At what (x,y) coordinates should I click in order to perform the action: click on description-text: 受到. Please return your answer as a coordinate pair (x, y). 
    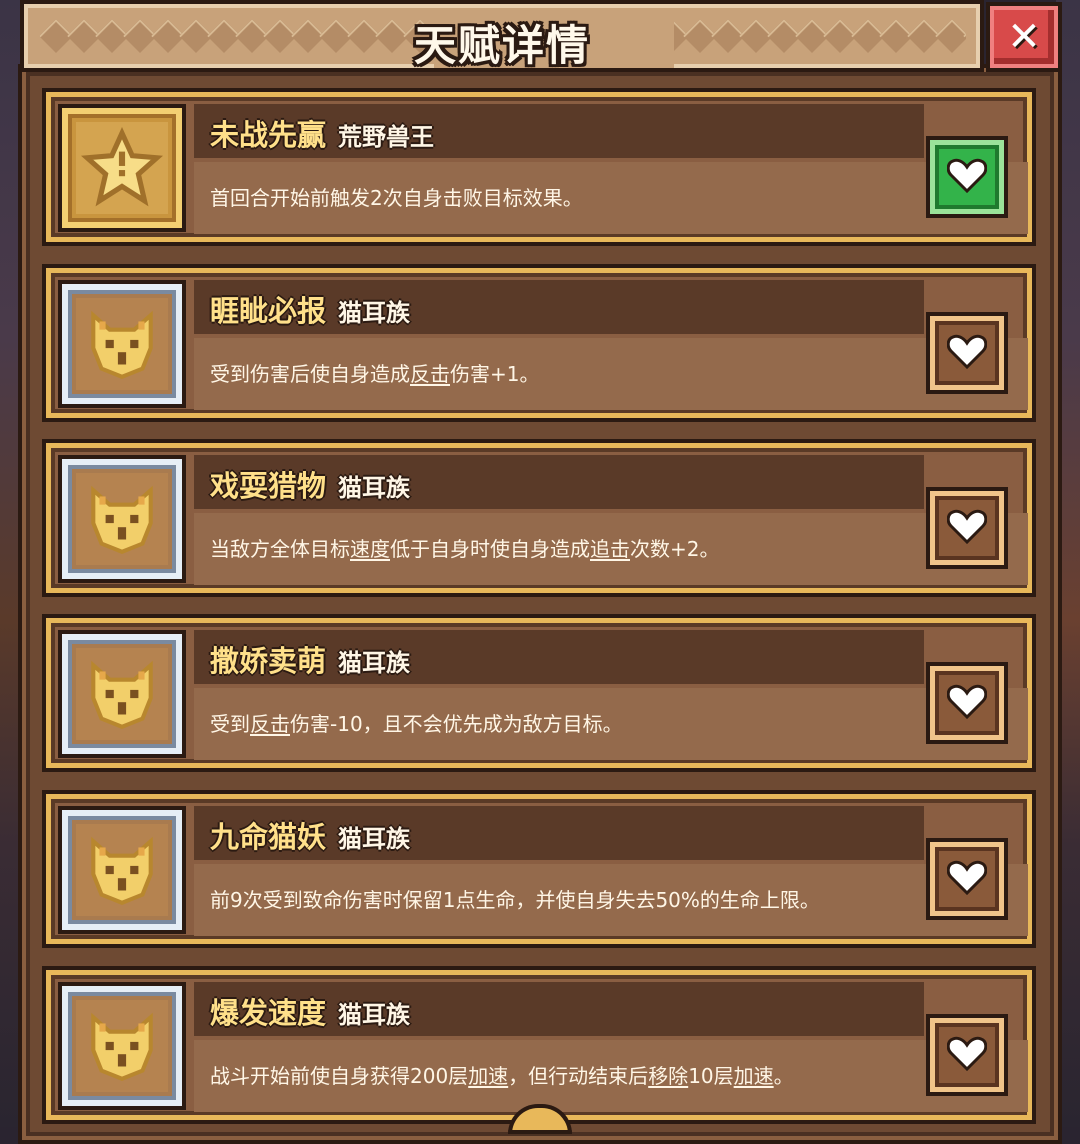
    Looking at the image, I should click on (230, 724).